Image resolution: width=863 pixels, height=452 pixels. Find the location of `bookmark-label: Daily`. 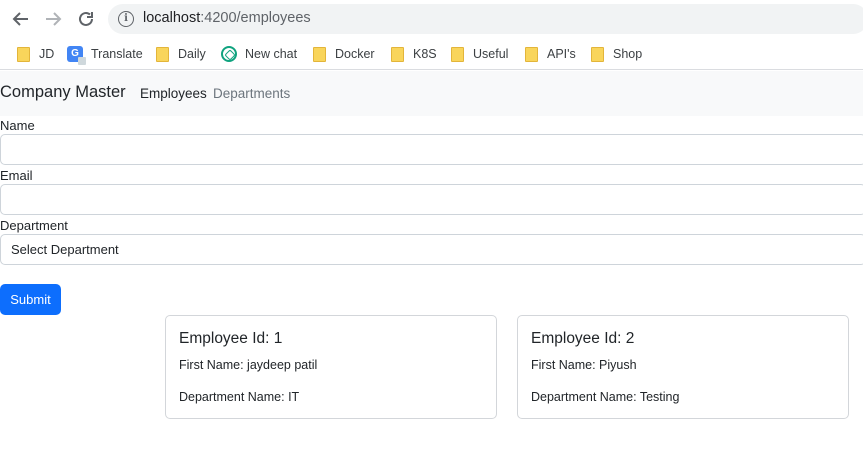

bookmark-label: Daily is located at coordinates (192, 54).